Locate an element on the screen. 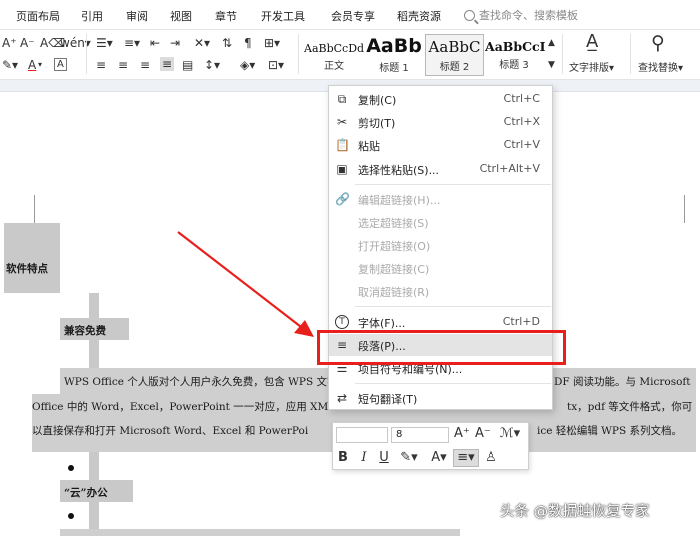  font-name-field is located at coordinates (362, 435).